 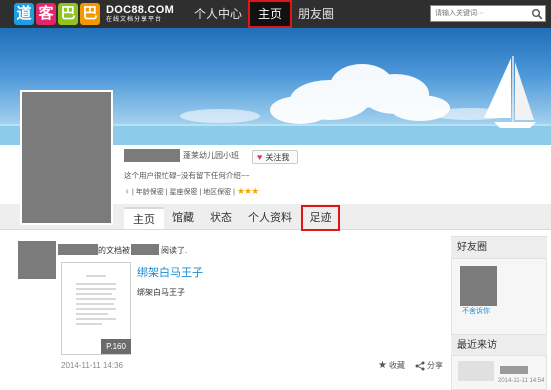 I want to click on recent-visitors-heading: 最近来访, so click(x=499, y=345).